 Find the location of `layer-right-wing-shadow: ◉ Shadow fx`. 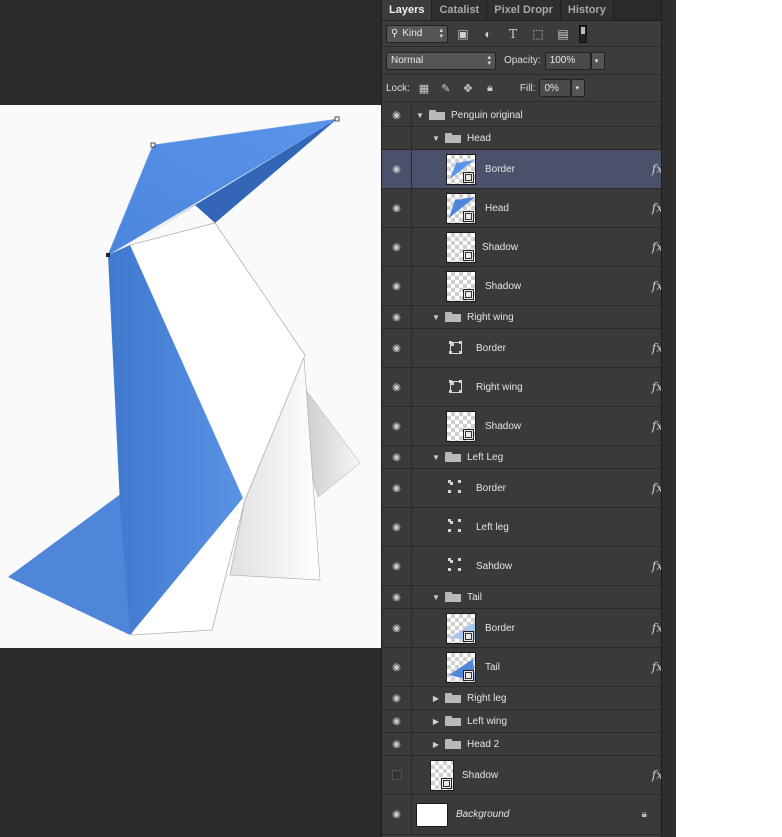

layer-right-wing-shadow: ◉ Shadow fx is located at coordinates (529, 426).